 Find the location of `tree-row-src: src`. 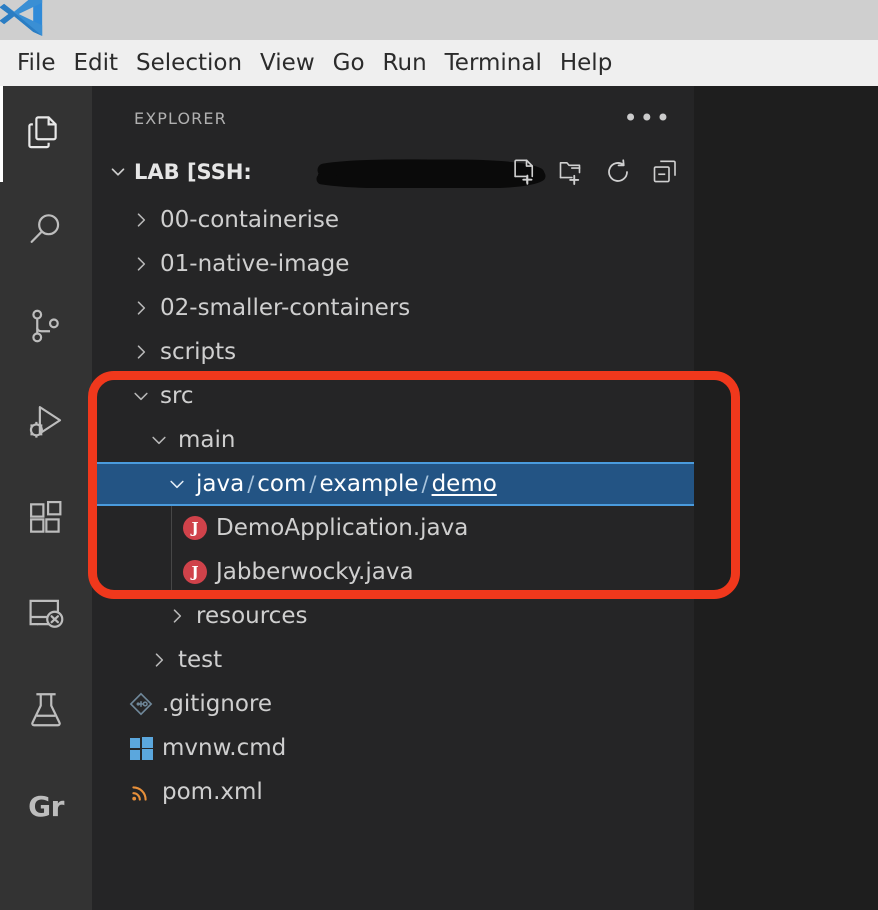

tree-row-src: src is located at coordinates (393, 396).